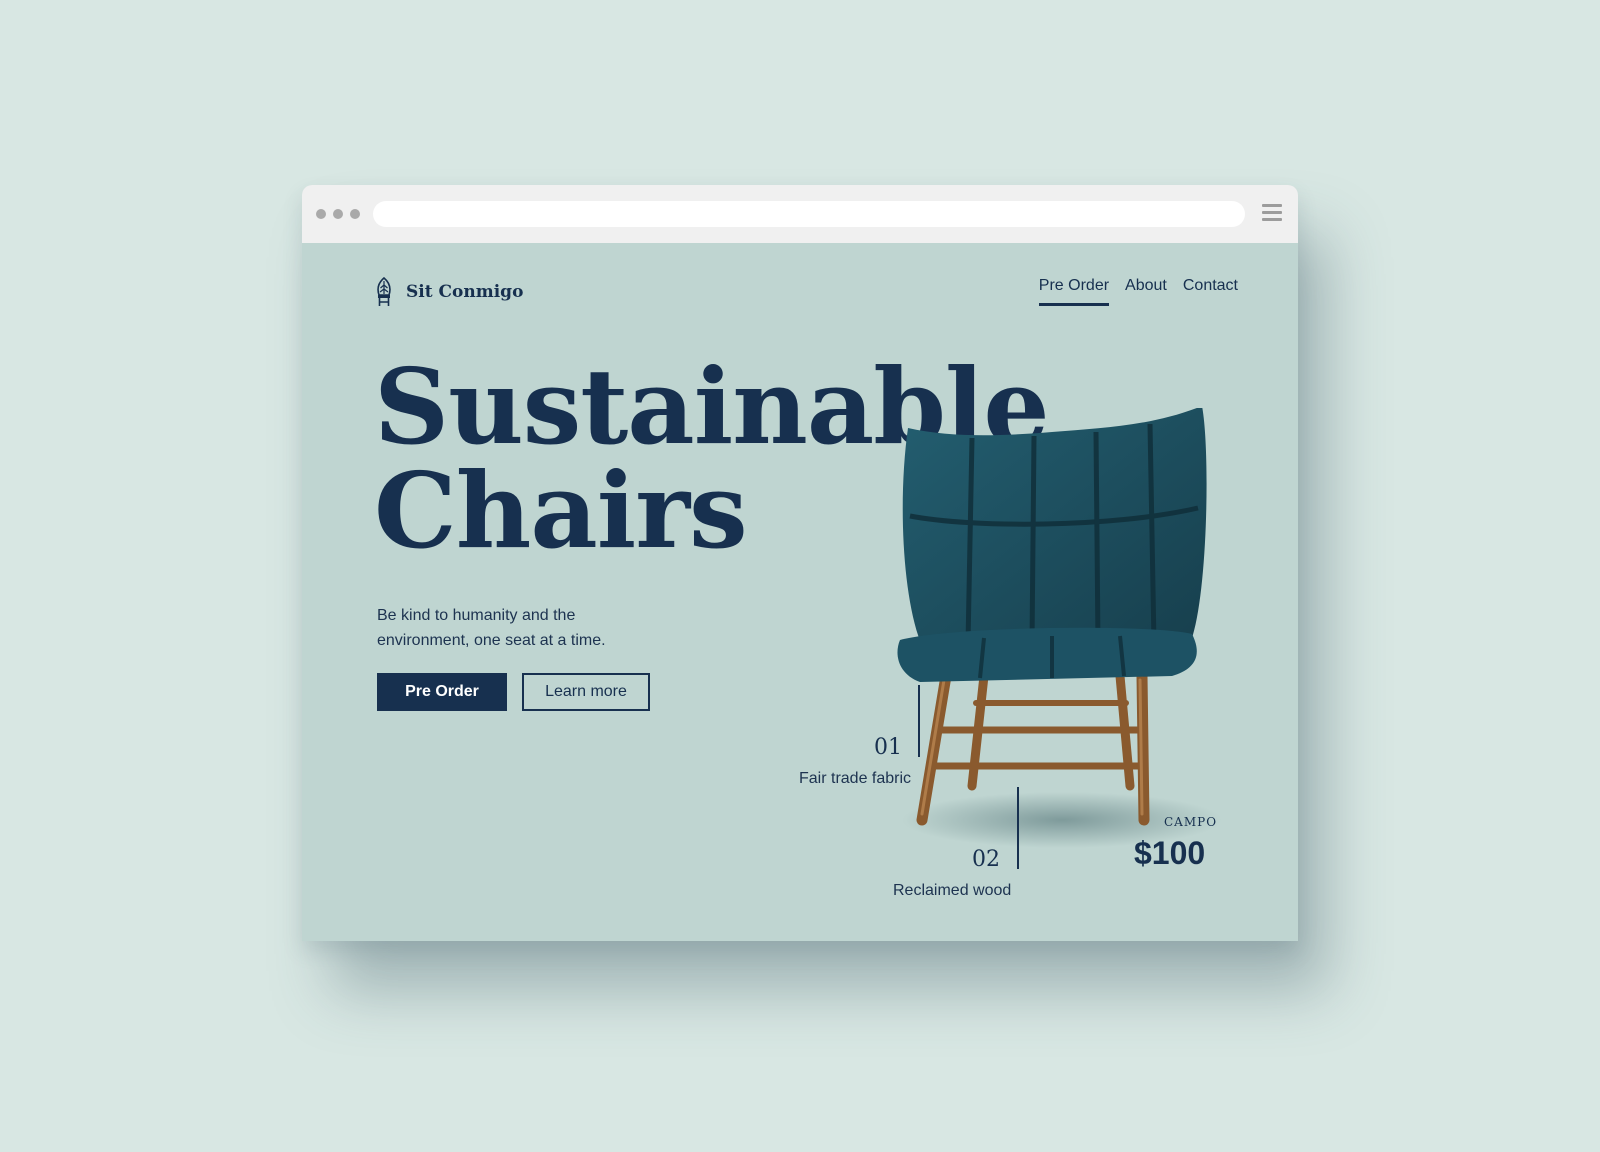  I want to click on window-dot-maximize, so click(355, 214).